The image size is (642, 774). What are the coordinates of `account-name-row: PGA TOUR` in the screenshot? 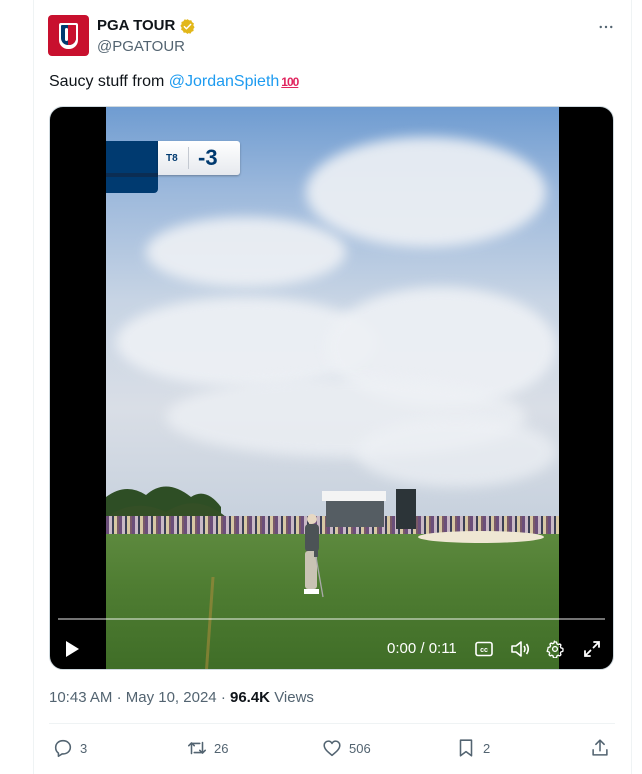 It's located at (146, 26).